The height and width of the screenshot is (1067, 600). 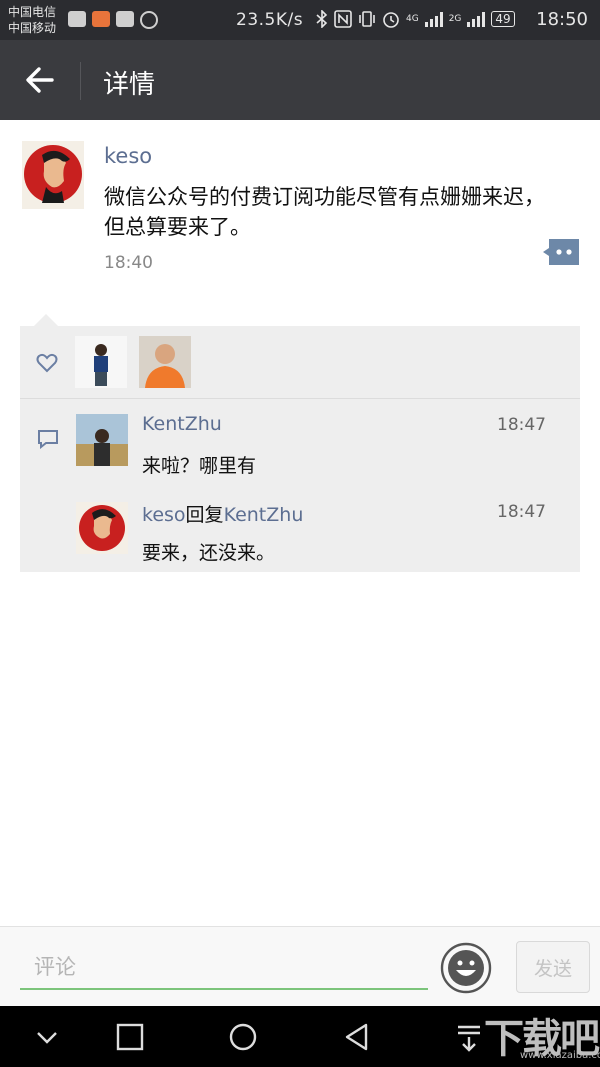 I want to click on status-icons: 4G 2G 49, so click(x=415, y=19).